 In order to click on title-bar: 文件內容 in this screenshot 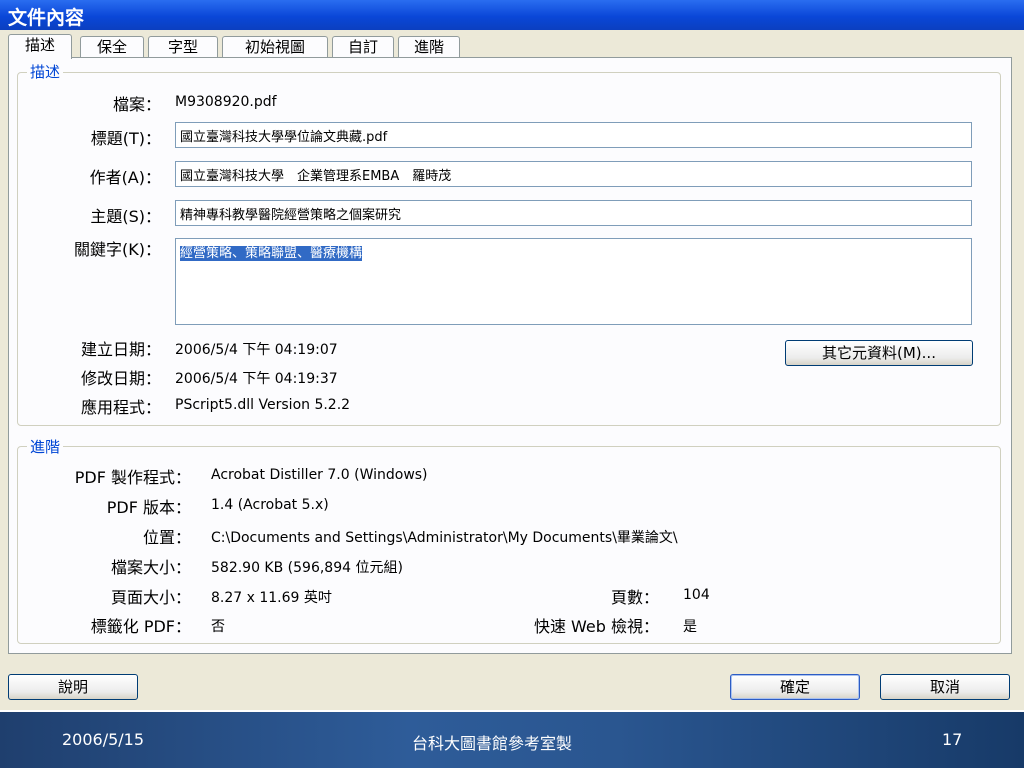, I will do `click(512, 15)`.